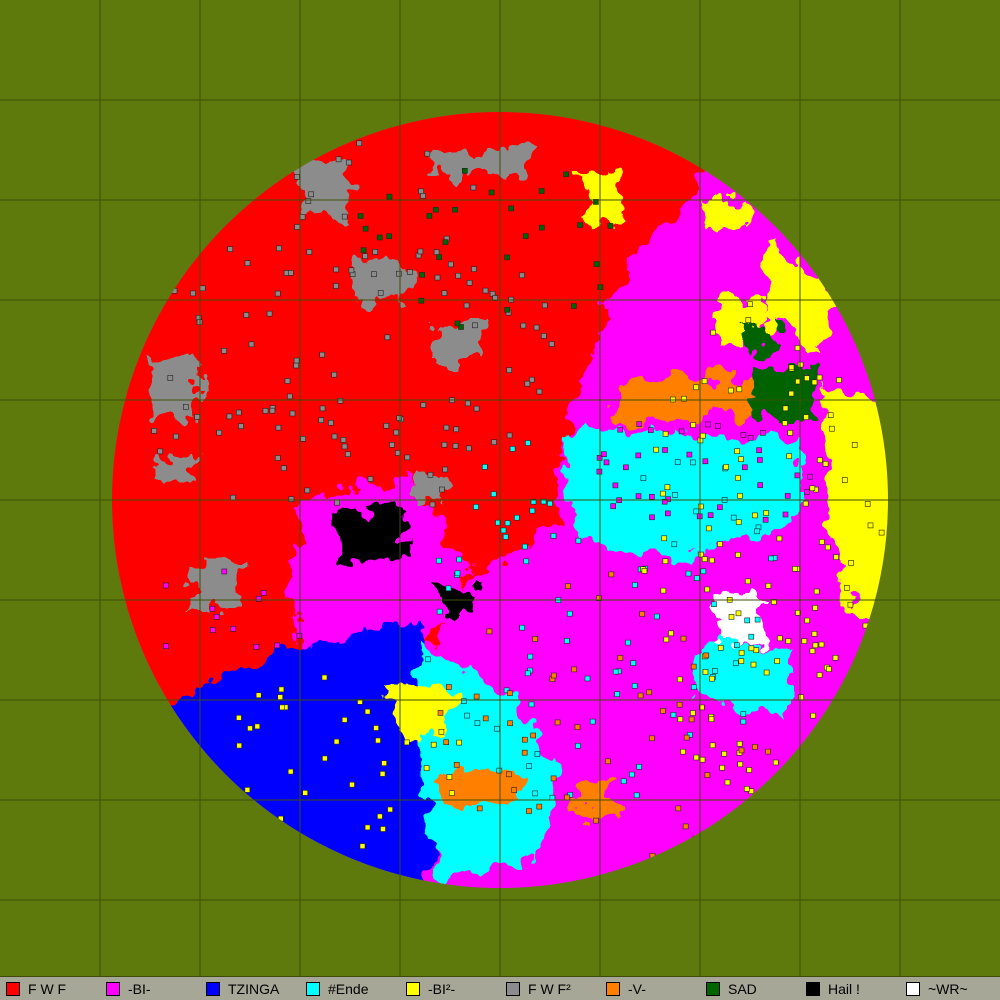  What do you see at coordinates (844, 989) in the screenshot?
I see `legend-label: Hail !` at bounding box center [844, 989].